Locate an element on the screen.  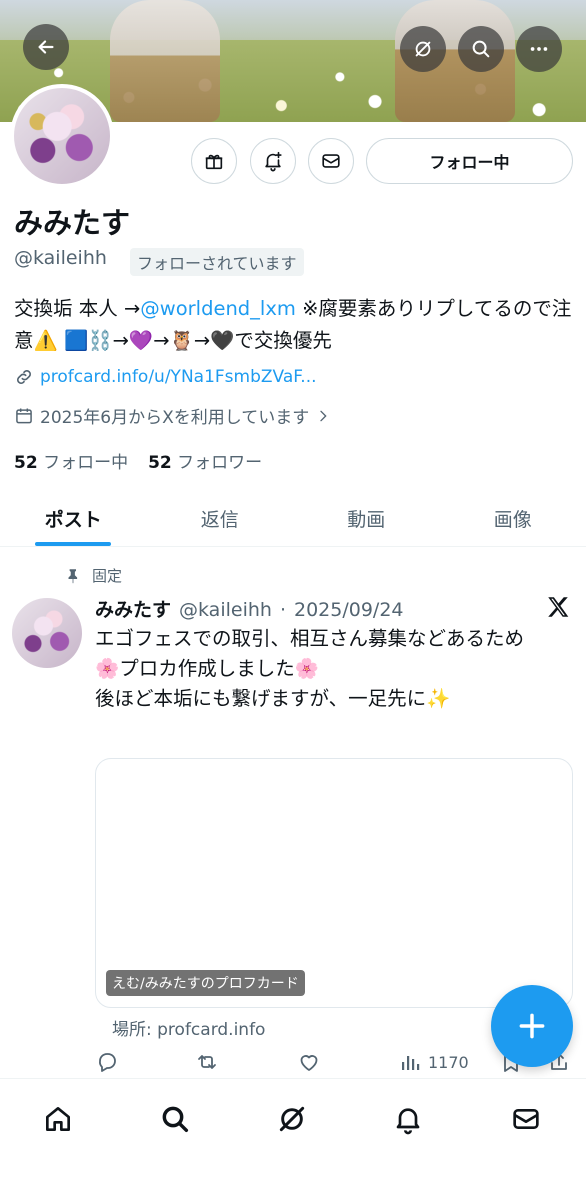
nav-messages is located at coordinates (526, 1119).